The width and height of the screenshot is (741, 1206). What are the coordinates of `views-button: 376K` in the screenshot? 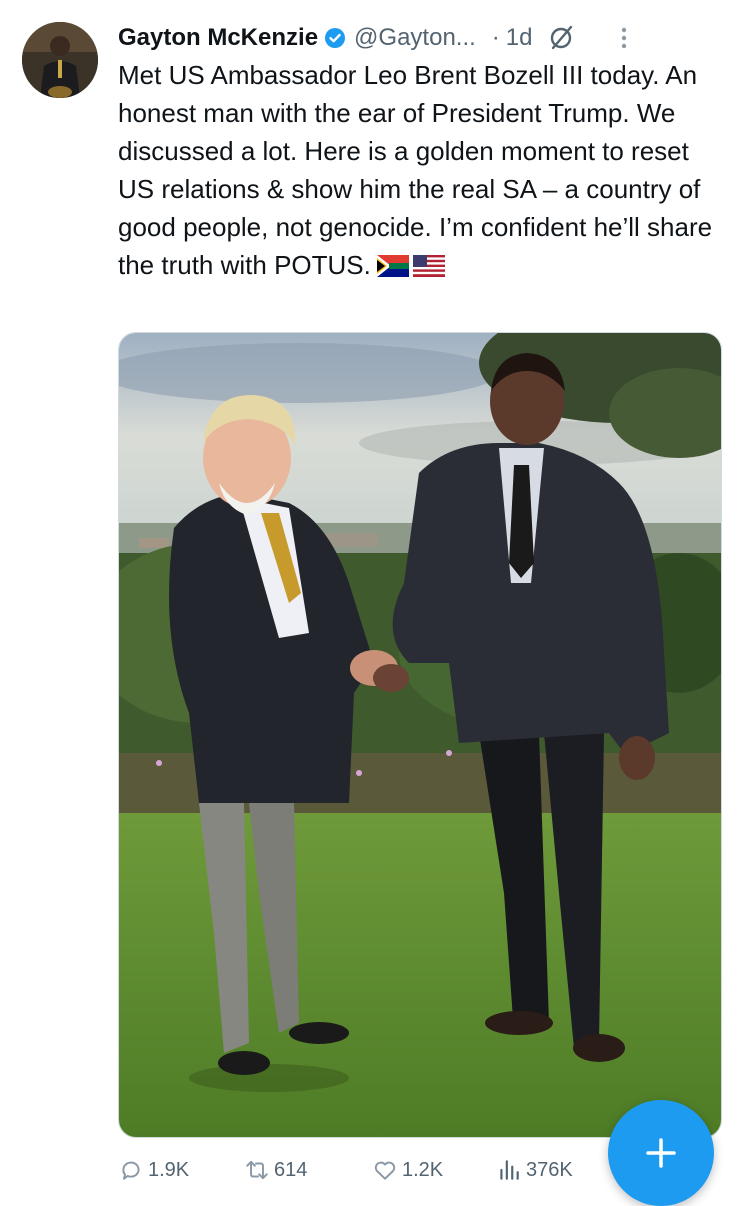 It's located at (534, 1170).